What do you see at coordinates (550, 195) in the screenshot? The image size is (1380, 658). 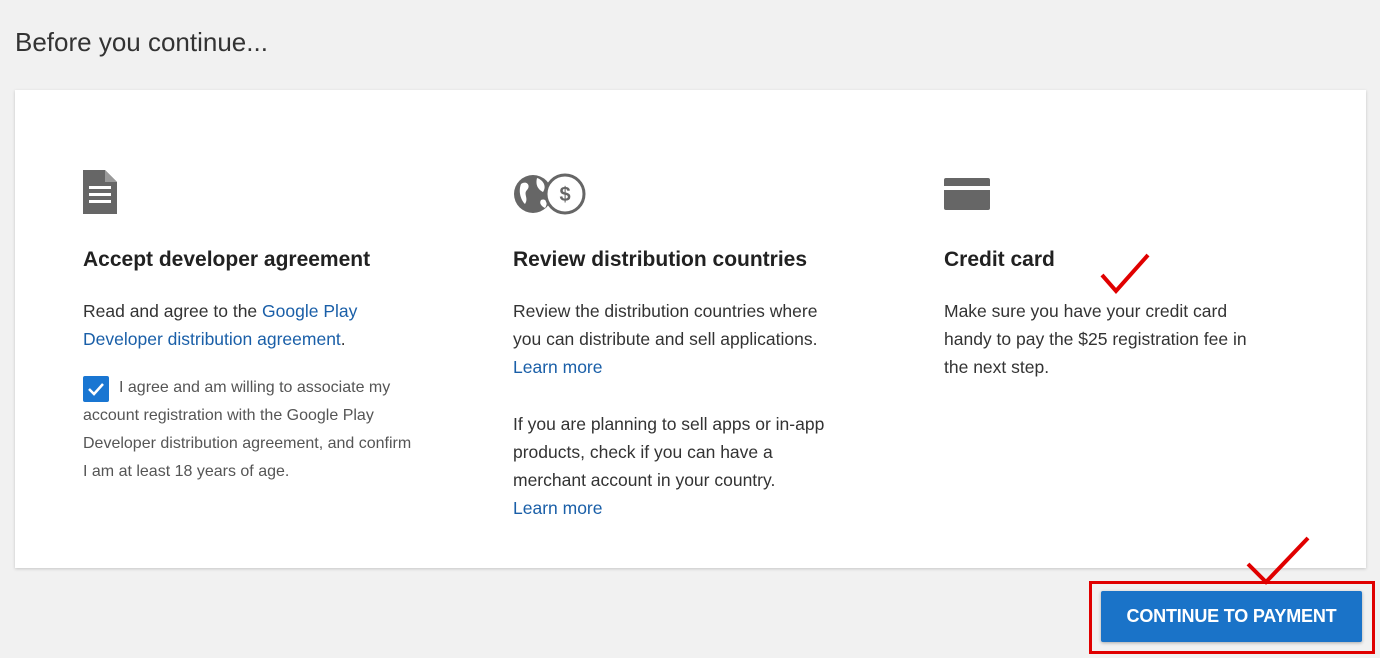 I see `globe-dollar-icon: $` at bounding box center [550, 195].